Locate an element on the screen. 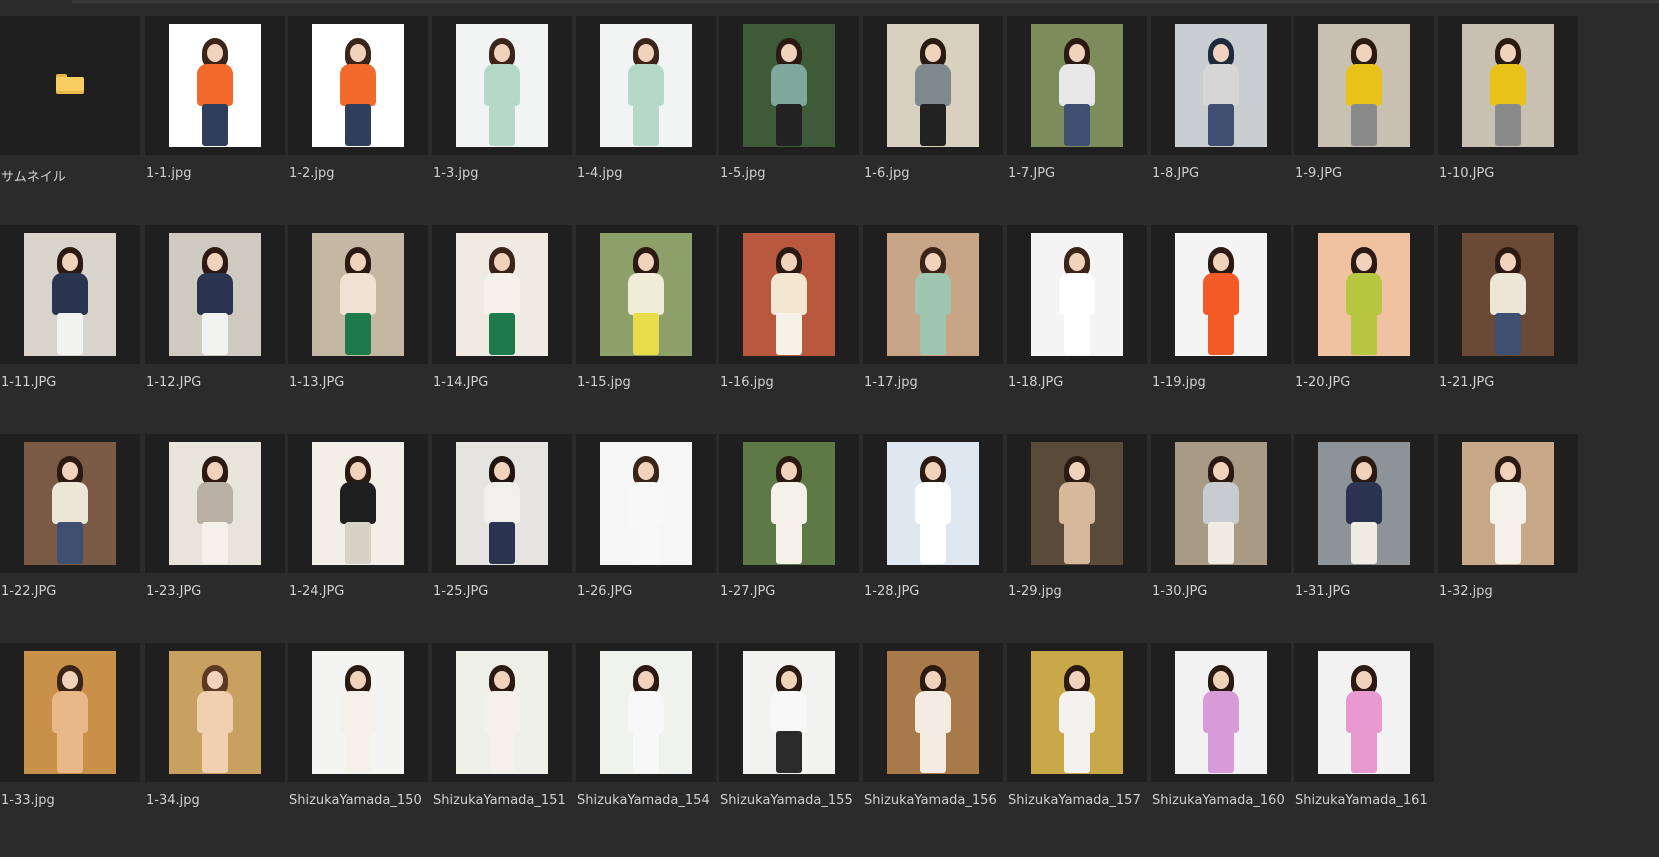 The height and width of the screenshot is (857, 1659). file-item: 1-8.JPG is located at coordinates (1221, 121).